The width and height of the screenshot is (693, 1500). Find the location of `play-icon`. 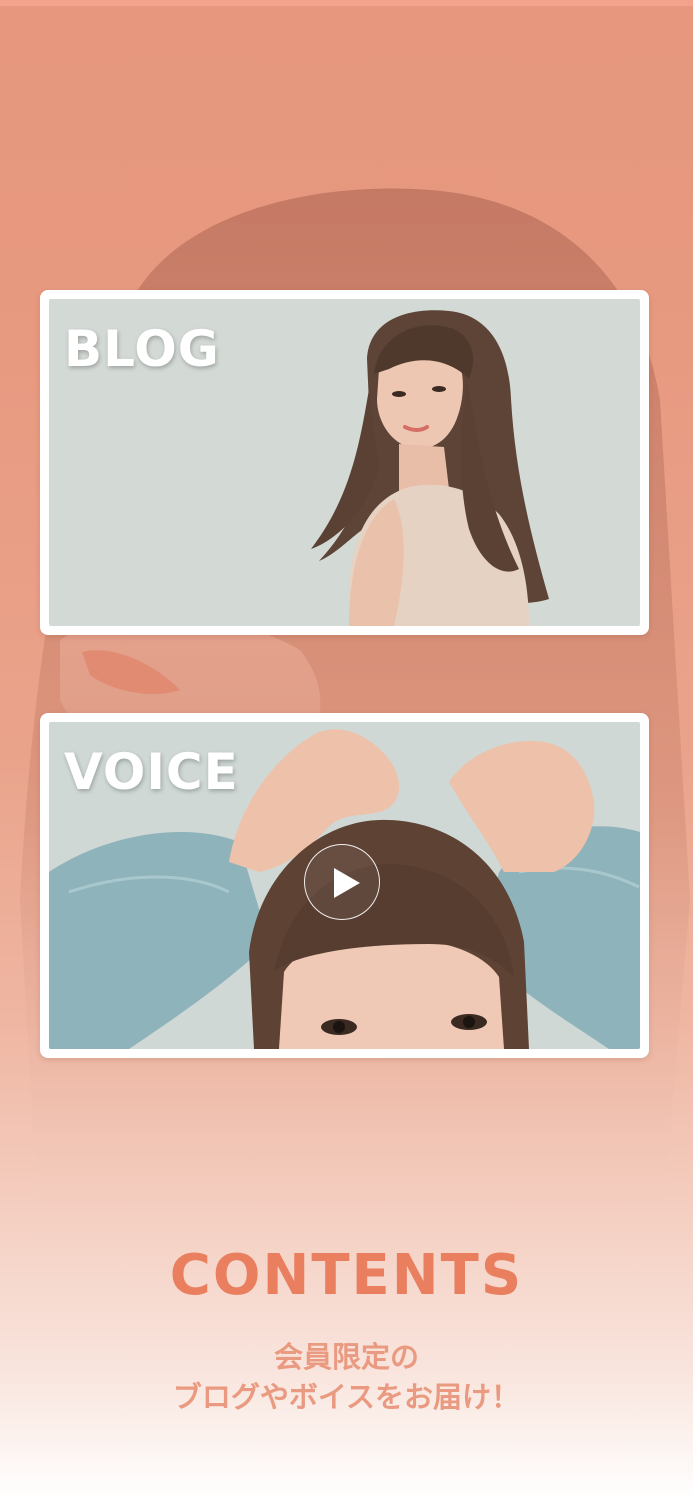

play-icon is located at coordinates (347, 883).